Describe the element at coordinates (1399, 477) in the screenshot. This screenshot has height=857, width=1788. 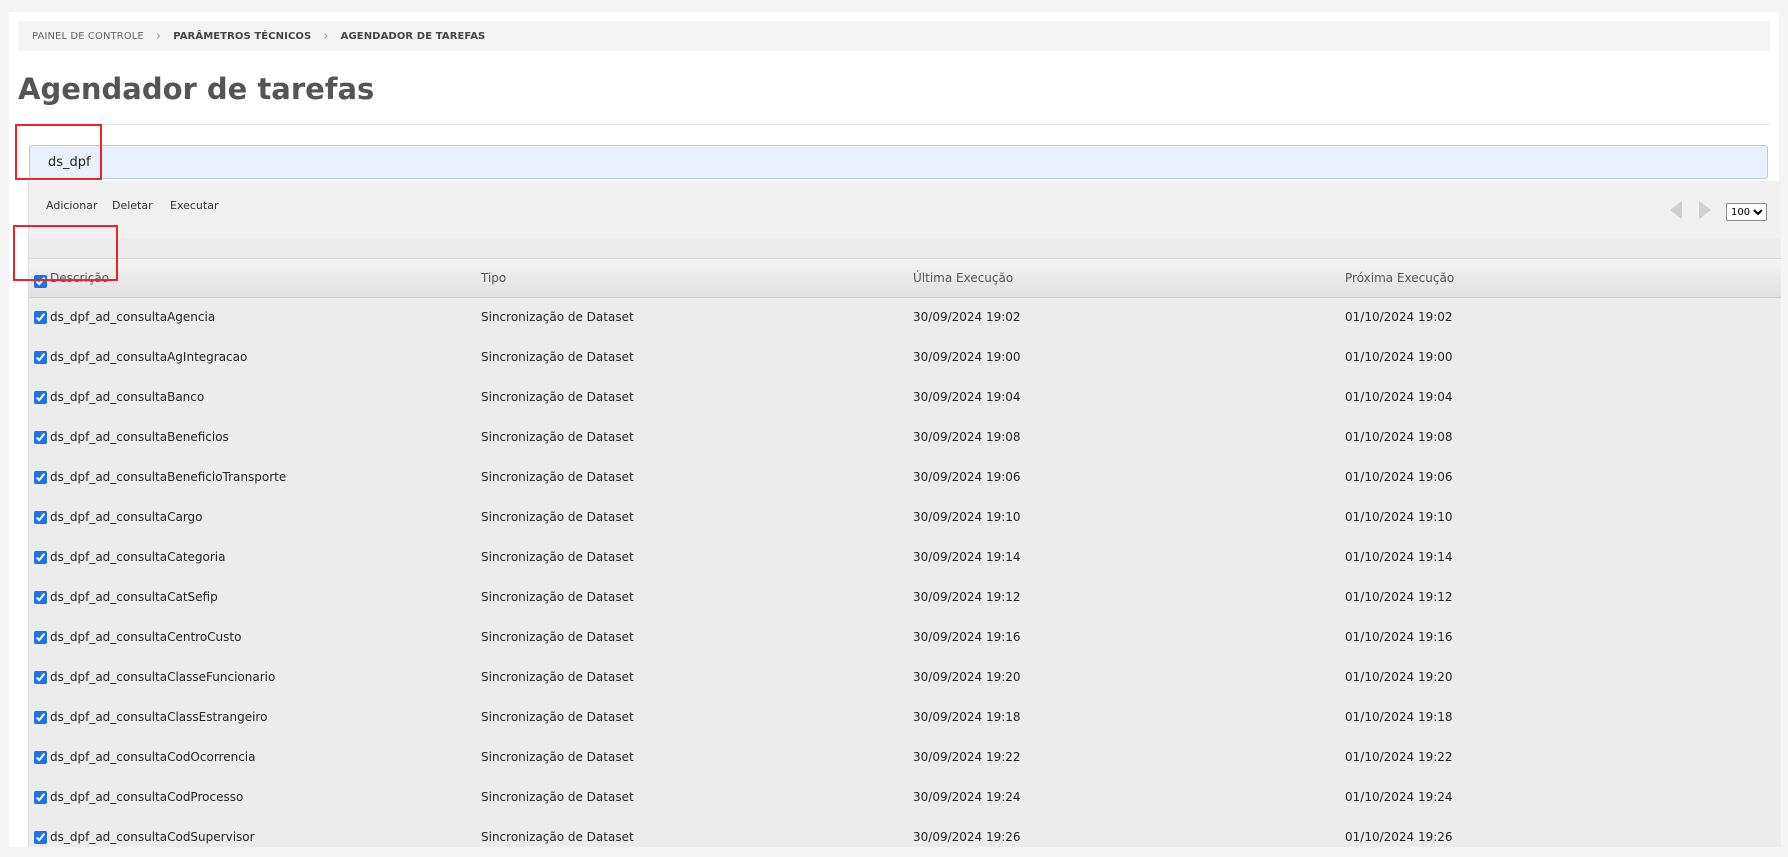
I see `cell-proxima-execucao: 01/10/2024 19:06` at that location.